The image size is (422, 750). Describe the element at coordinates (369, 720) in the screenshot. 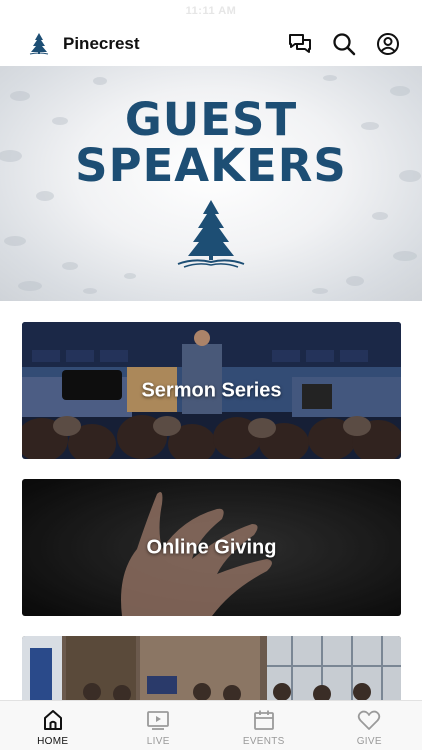

I see `heart-icon` at that location.